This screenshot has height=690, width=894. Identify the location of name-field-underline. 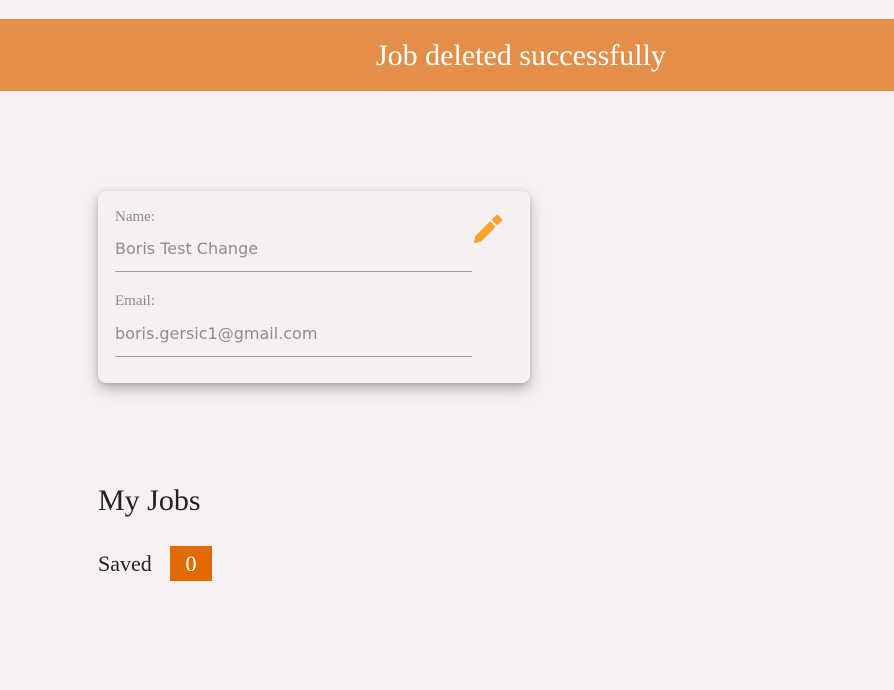
(293, 271).